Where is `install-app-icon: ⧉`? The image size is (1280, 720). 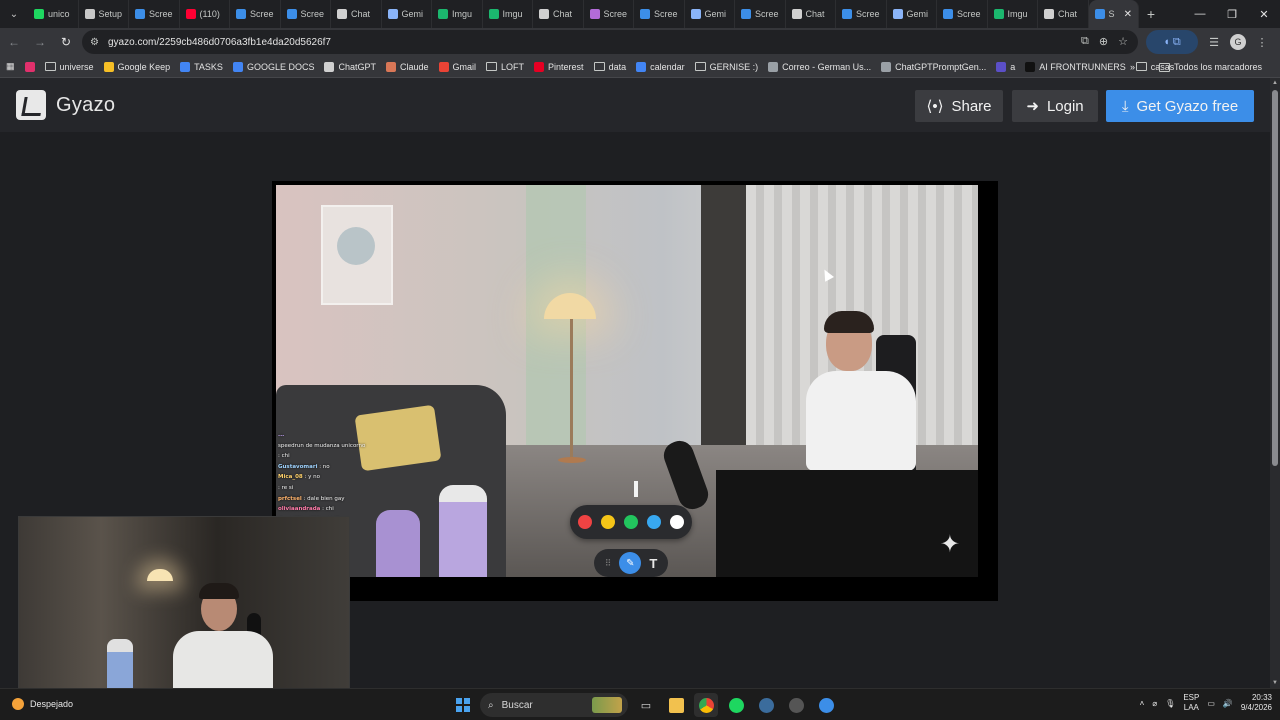 install-app-icon: ⧉ is located at coordinates (1085, 41).